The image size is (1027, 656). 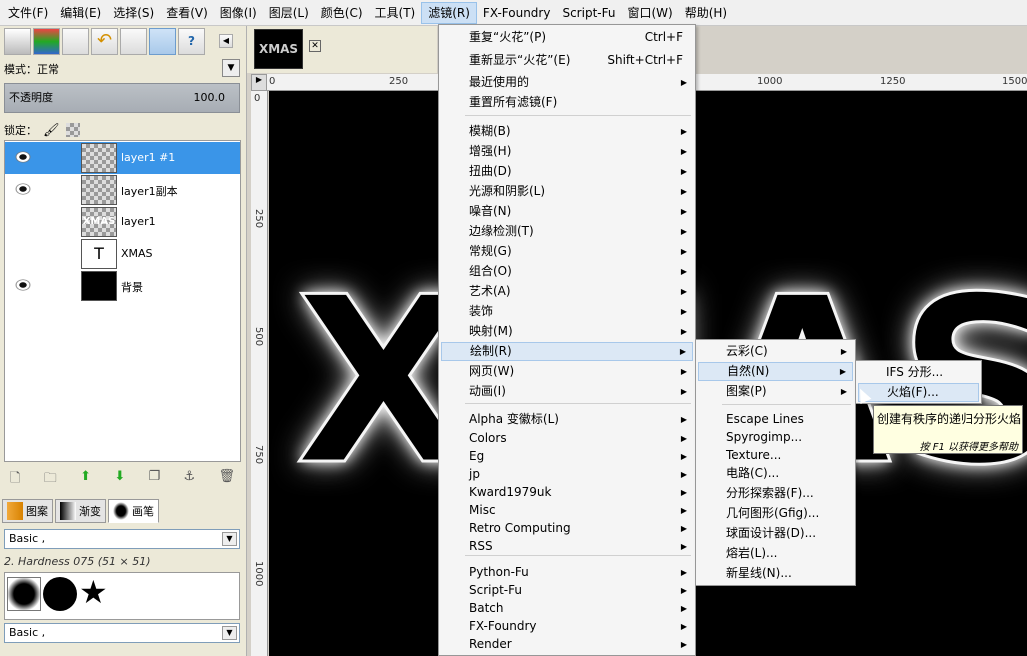 I want to click on menu-layer: 图层(L), so click(x=289, y=13).